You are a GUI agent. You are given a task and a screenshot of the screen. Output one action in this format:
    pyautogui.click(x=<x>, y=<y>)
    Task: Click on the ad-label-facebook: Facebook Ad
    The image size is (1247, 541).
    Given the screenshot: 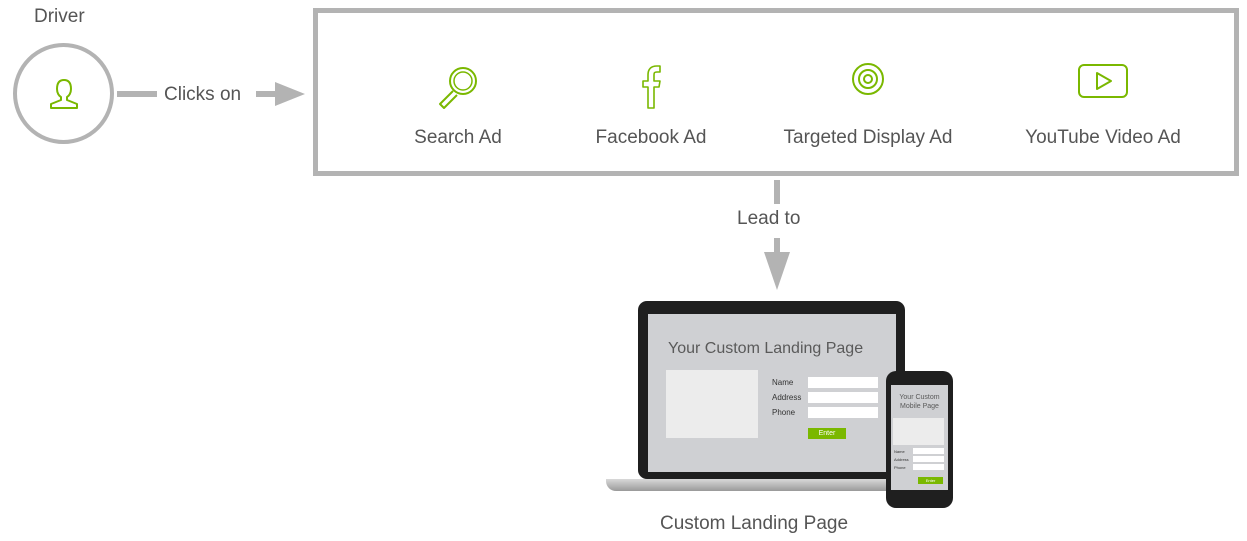 What is the action you would take?
    pyautogui.click(x=651, y=137)
    